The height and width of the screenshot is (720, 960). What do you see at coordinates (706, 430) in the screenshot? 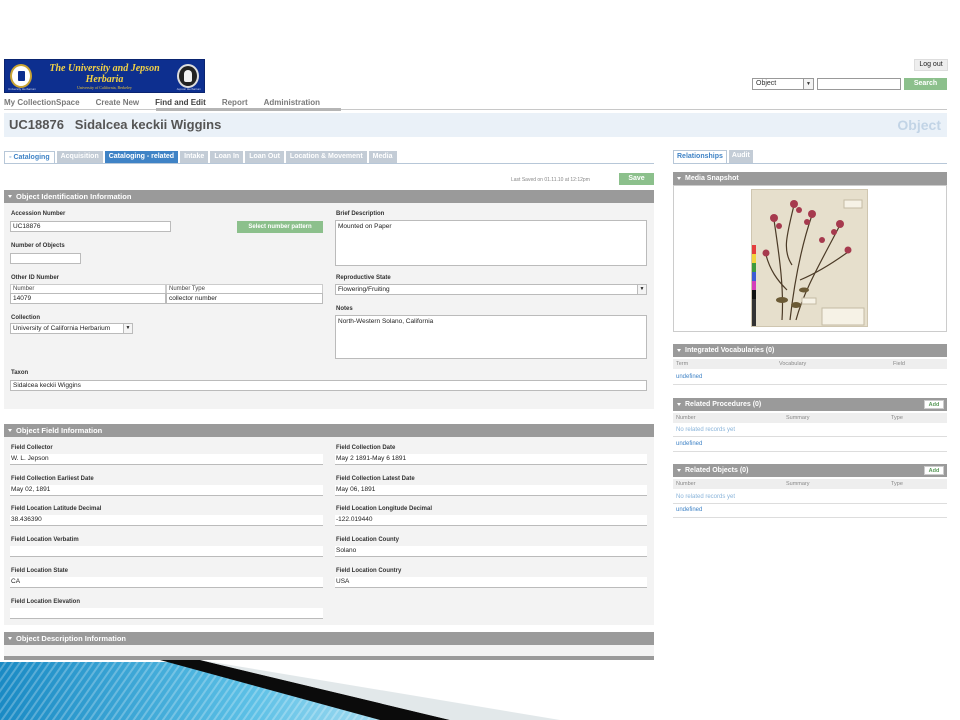
I see `proc-empty-text: No related records yet` at bounding box center [706, 430].